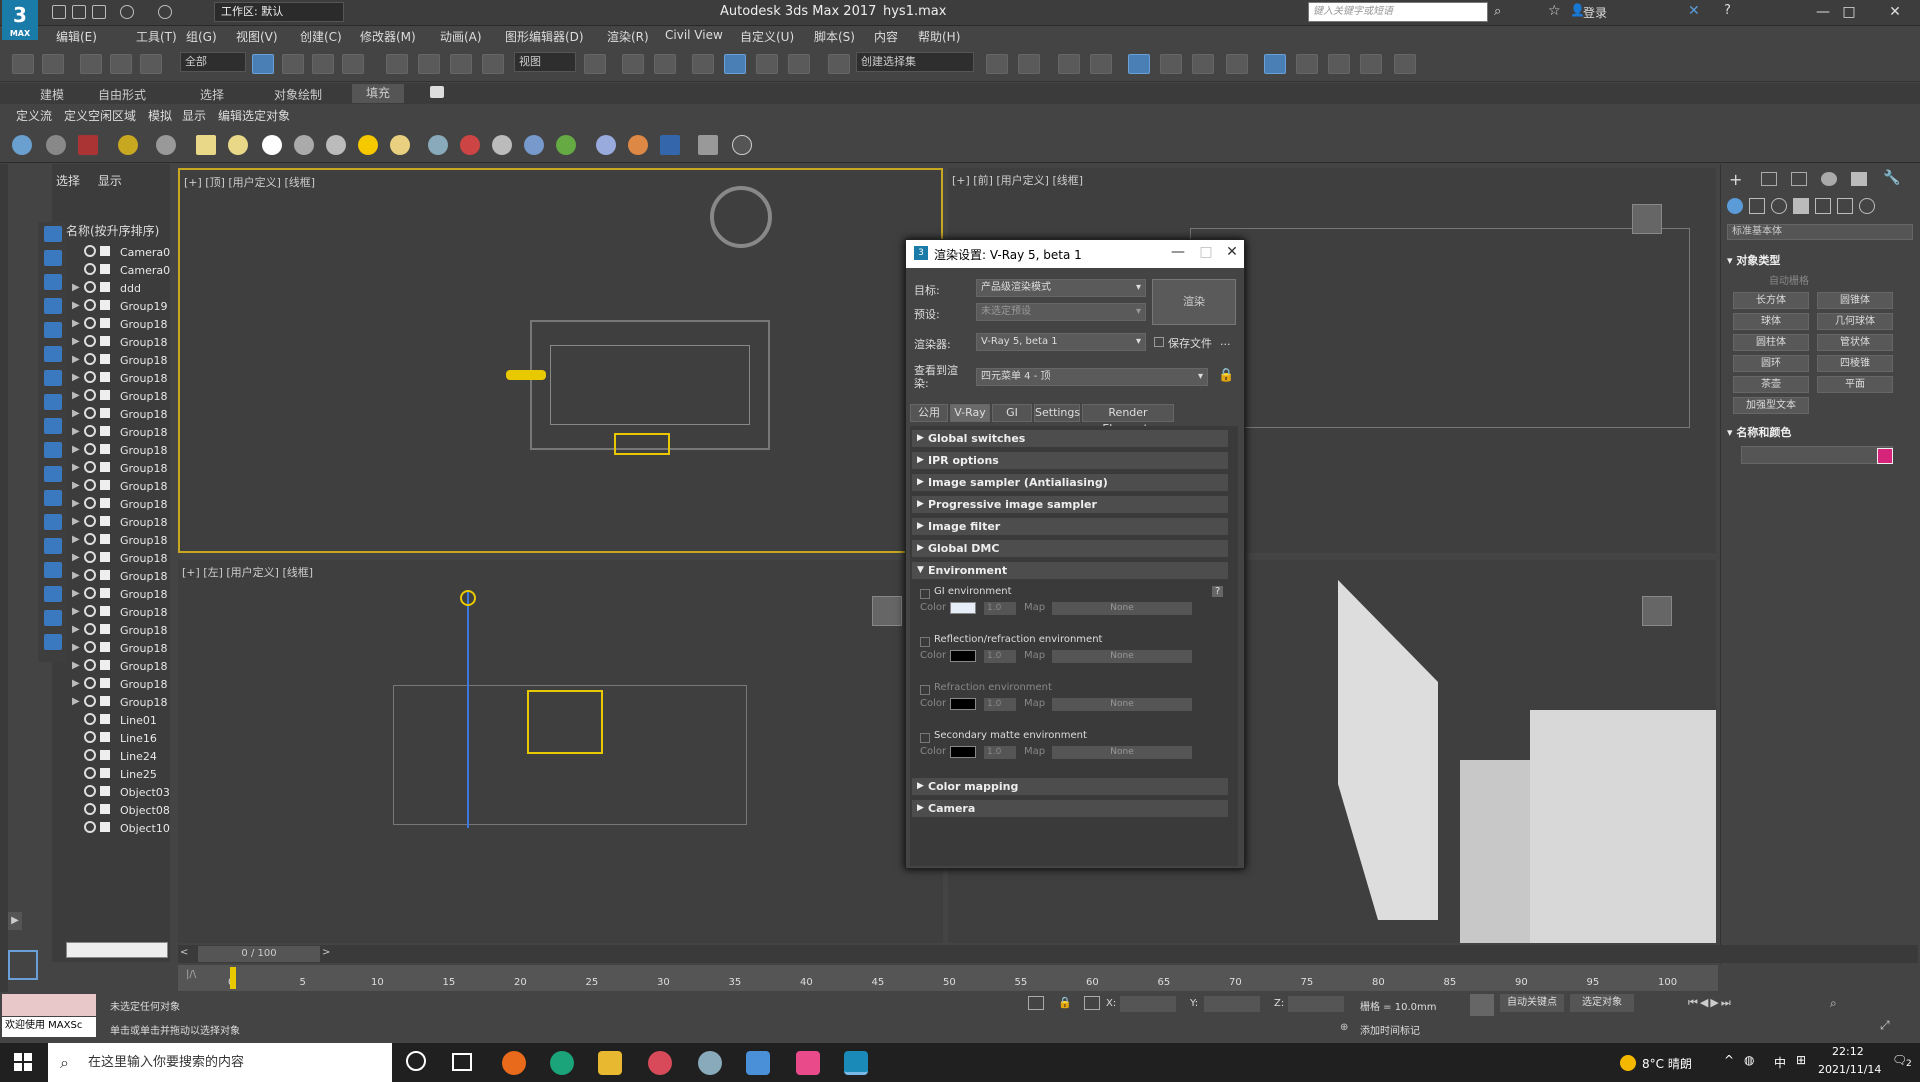 This screenshot has width=1920, height=1082. What do you see at coordinates (560, 751) in the screenshot?
I see `viewport-left: [+] [左] [用户定义] [线框]` at bounding box center [560, 751].